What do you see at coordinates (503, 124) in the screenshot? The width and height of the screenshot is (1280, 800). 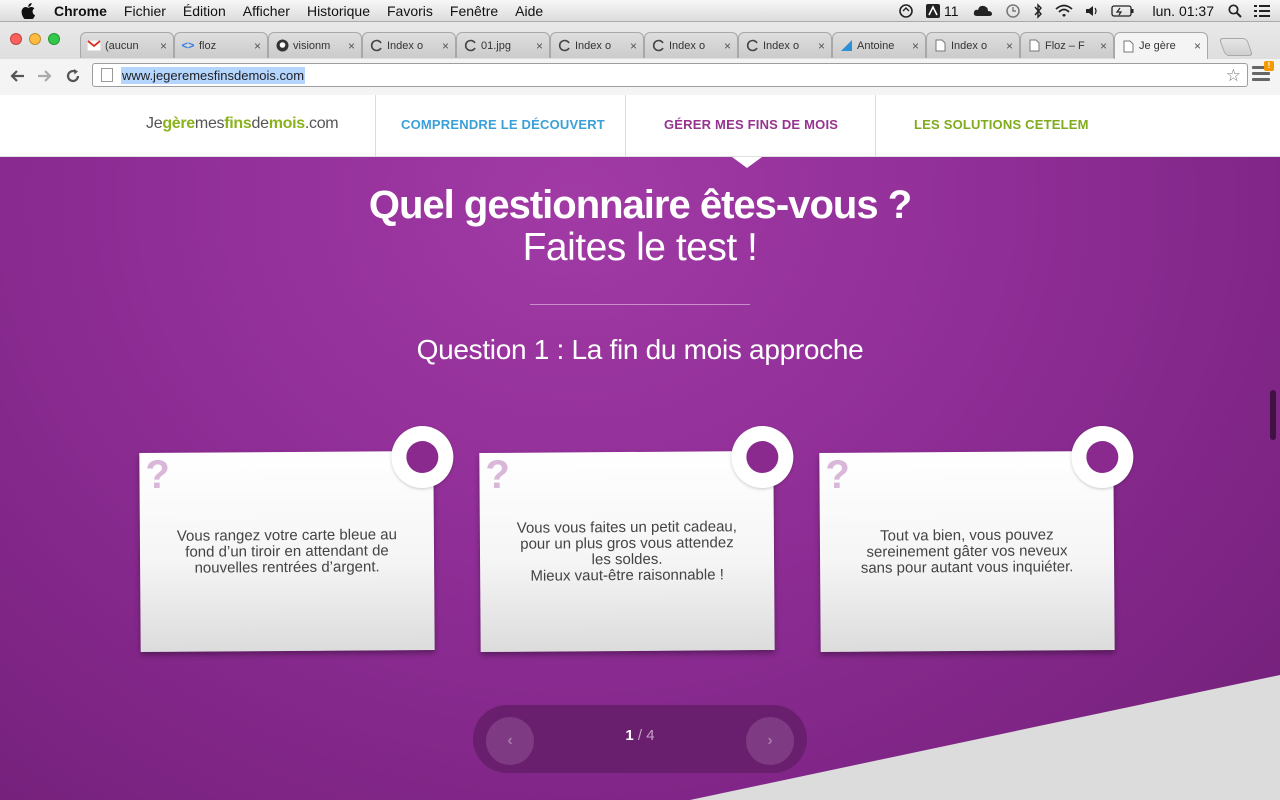 I see `nav-comprendre-decouvert: COMPRENDRE LE DÉCOUVERT` at bounding box center [503, 124].